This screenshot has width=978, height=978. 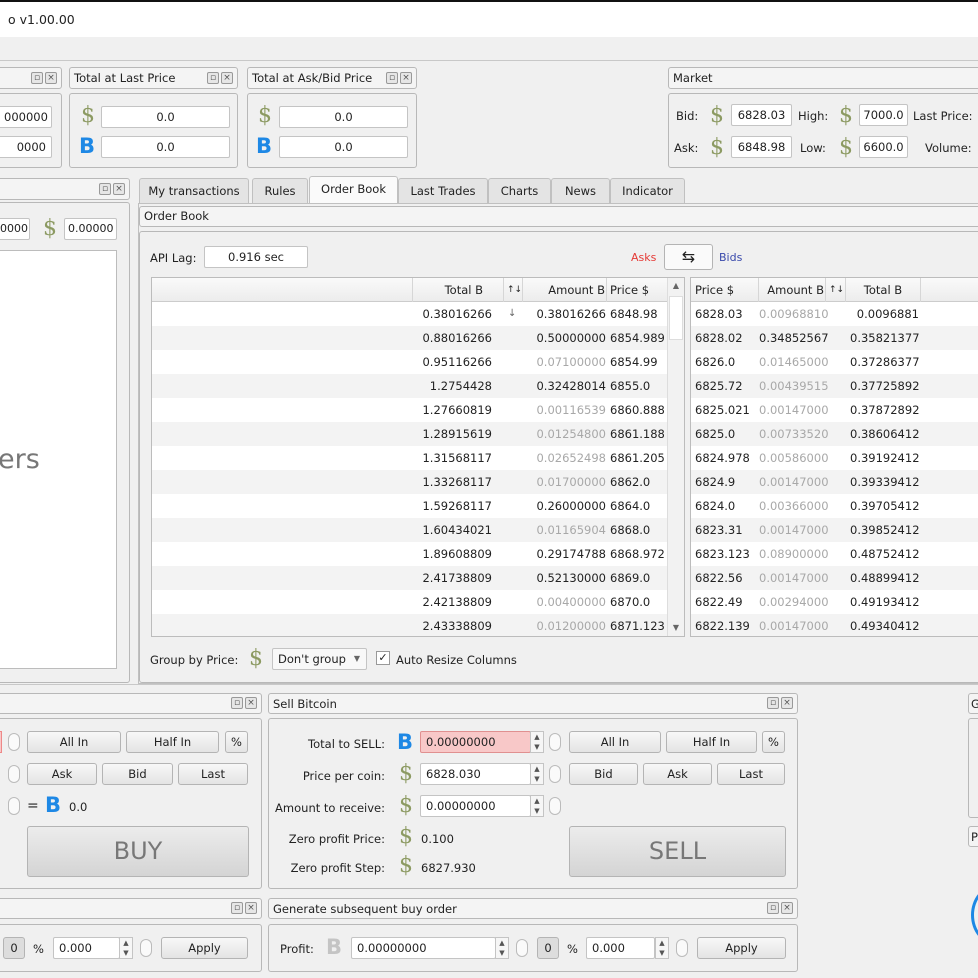 I want to click on tab-order-book: Order Book, so click(x=353, y=190).